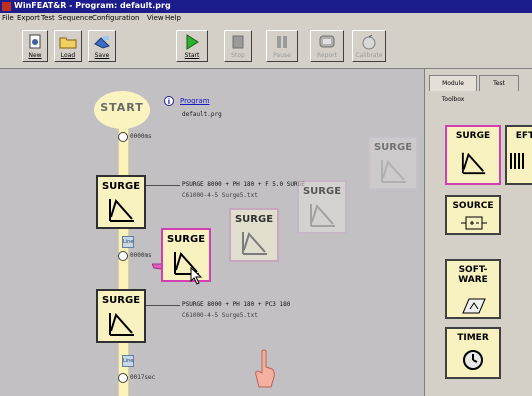  I want to click on pause-icon, so click(282, 42).